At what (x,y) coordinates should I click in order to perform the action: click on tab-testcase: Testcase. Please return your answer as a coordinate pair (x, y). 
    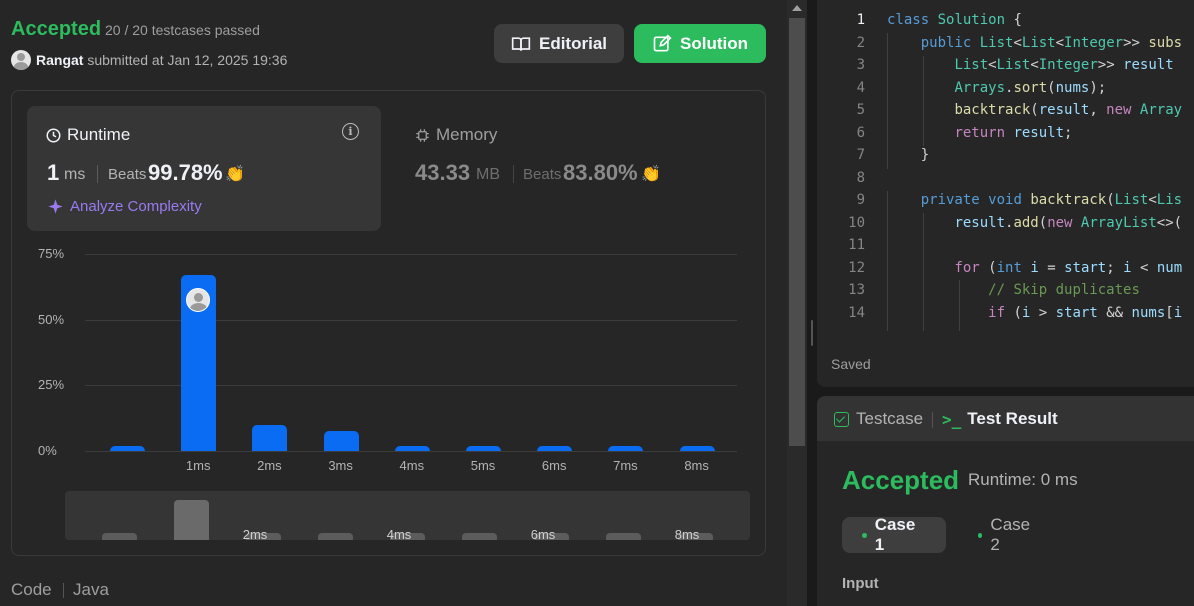
    Looking at the image, I should click on (878, 419).